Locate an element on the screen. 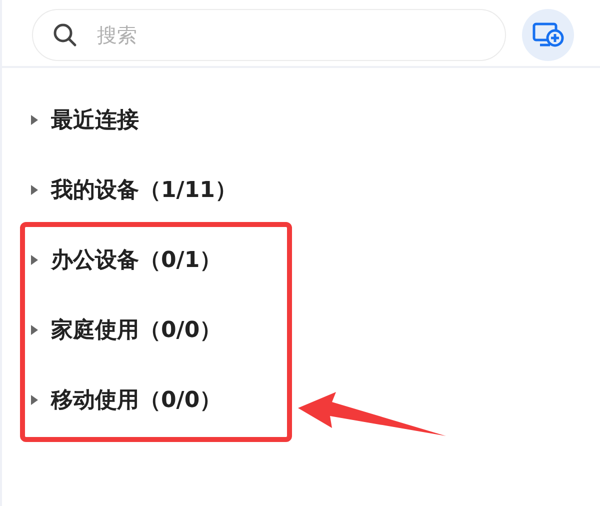 The height and width of the screenshot is (506, 600). group-label: 我的设备（1/11） is located at coordinates (144, 190).